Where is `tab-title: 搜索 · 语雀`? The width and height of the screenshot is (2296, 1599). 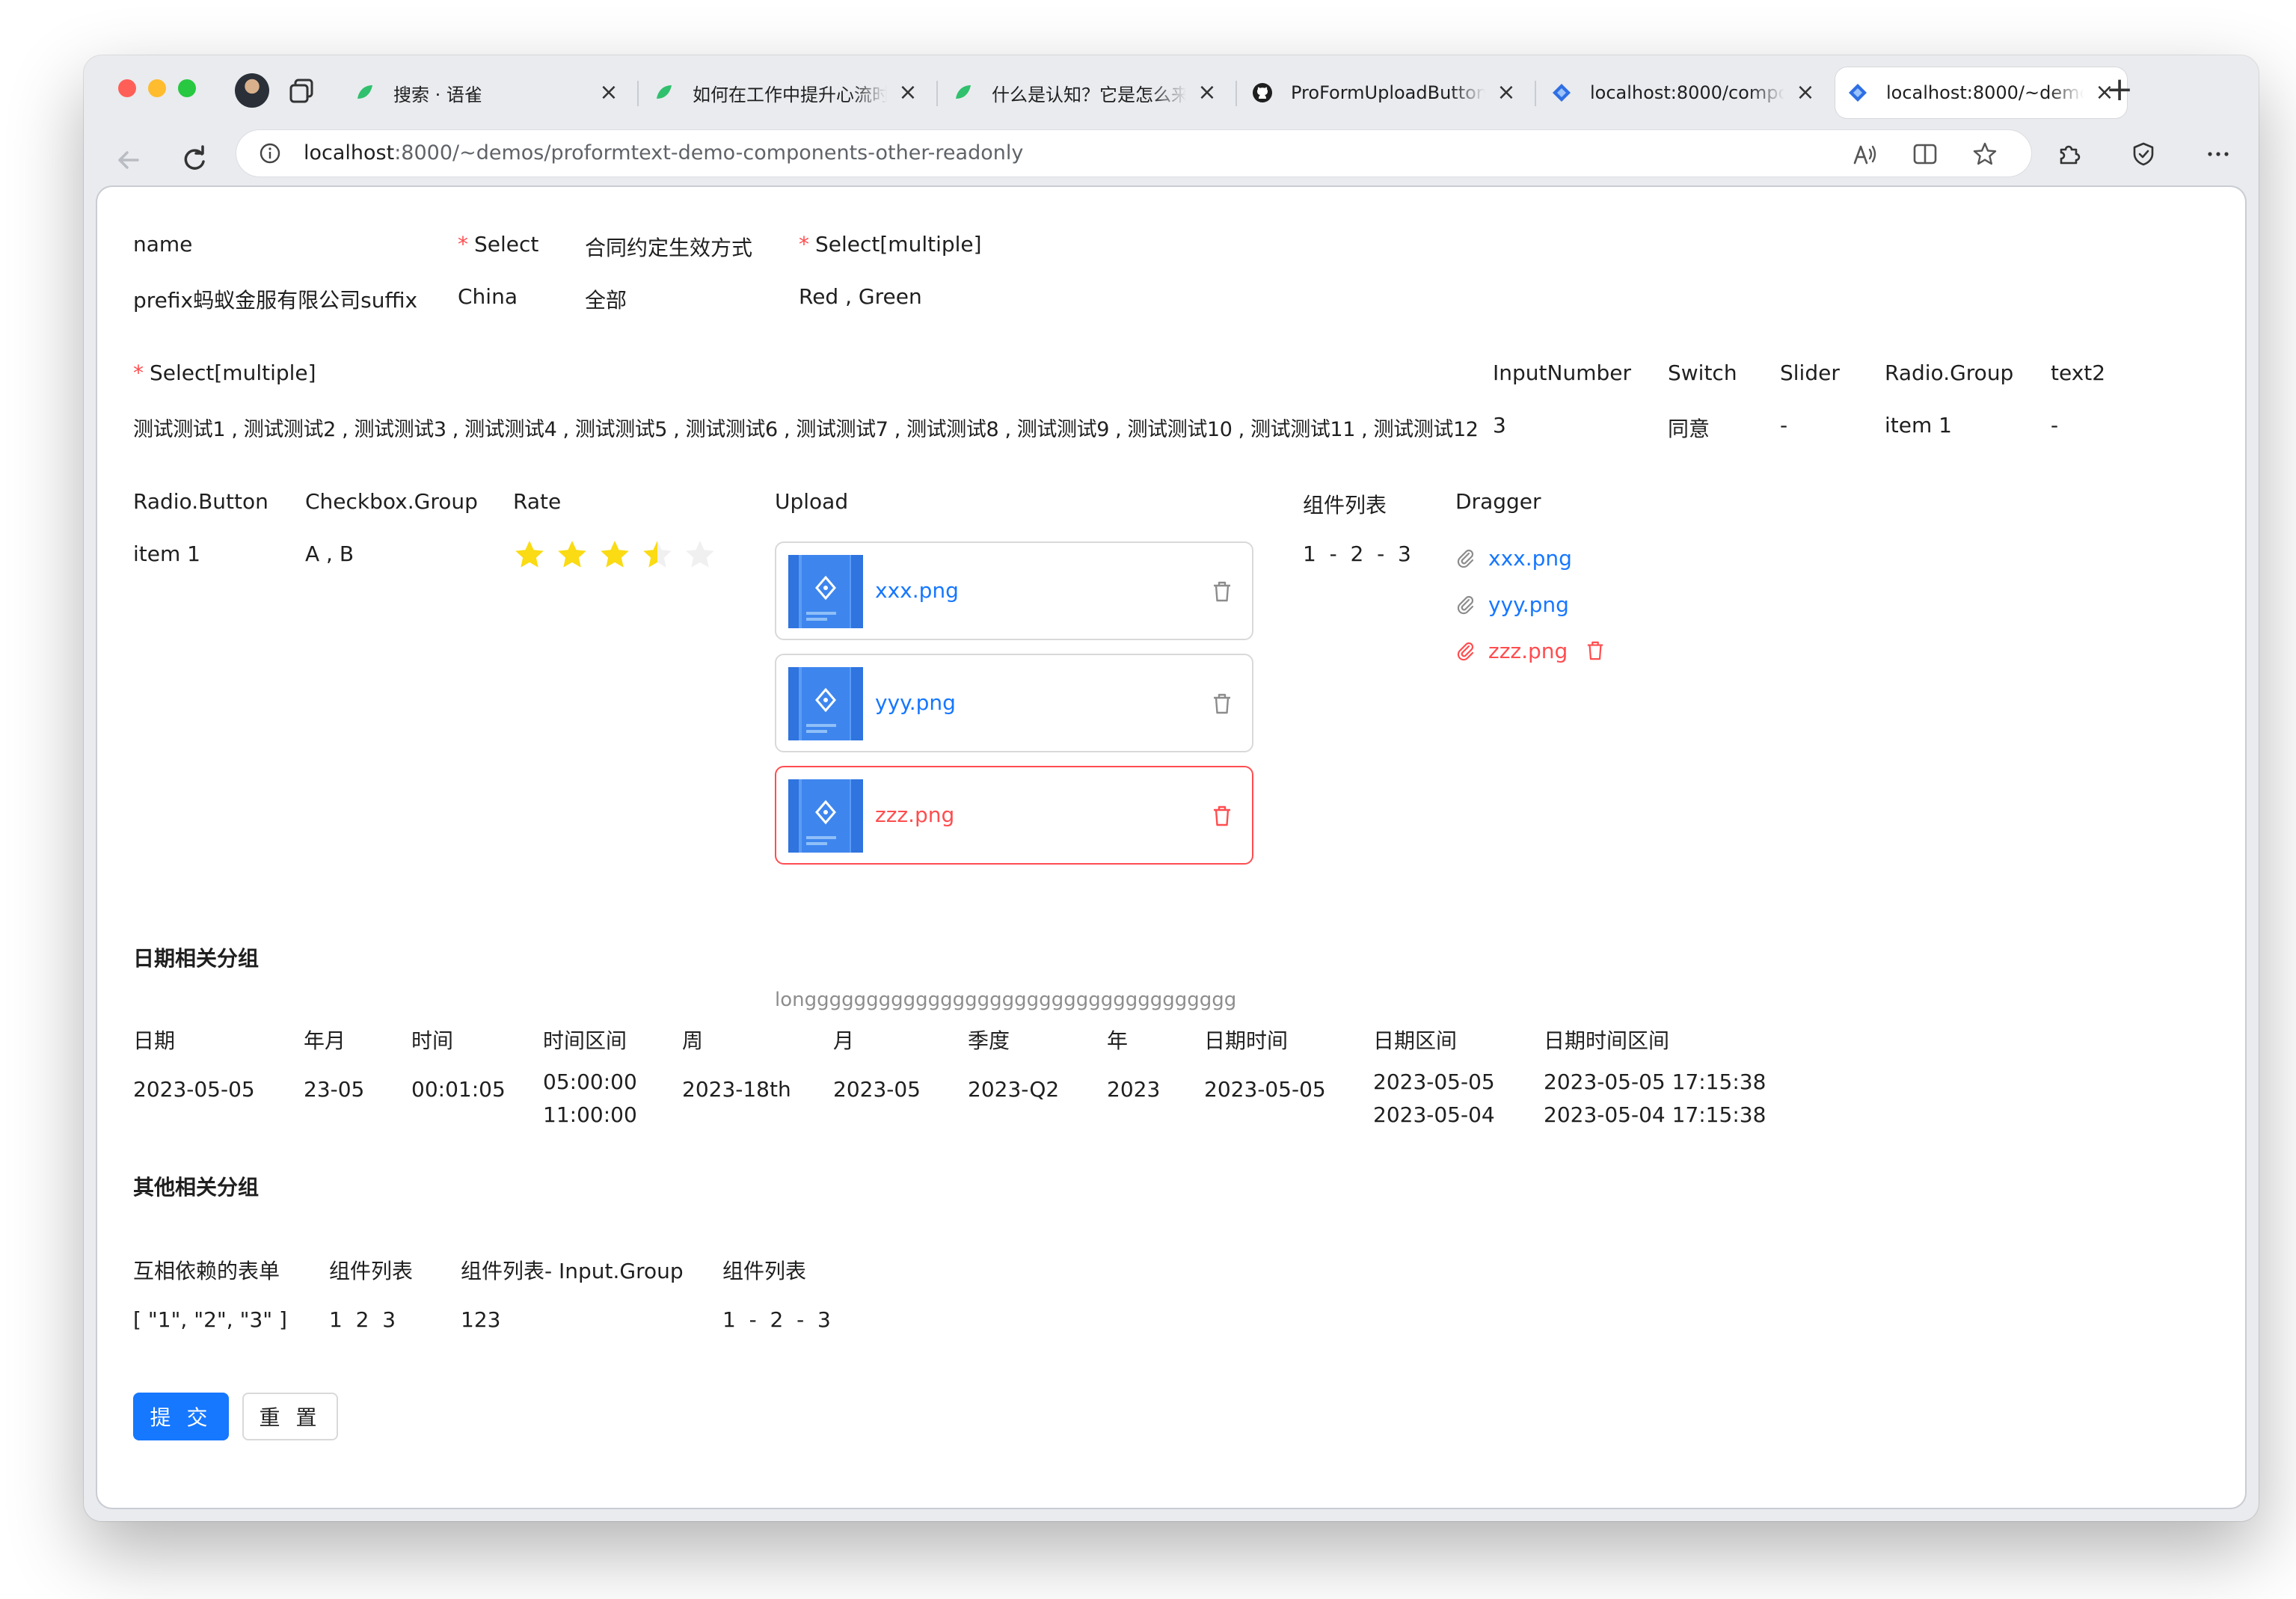 tab-title: 搜索 · 语雀 is located at coordinates (437, 94).